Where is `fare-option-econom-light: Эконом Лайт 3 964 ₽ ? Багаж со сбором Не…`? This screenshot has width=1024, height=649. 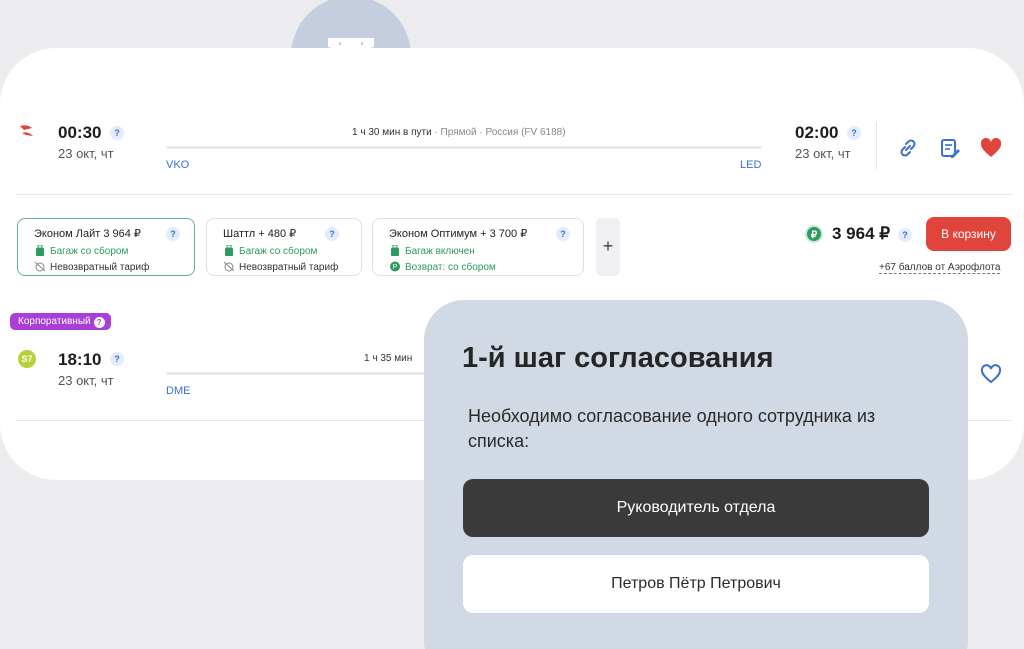 fare-option-econom-light: Эконом Лайт 3 964 ₽ ? Багаж со сбором Не… is located at coordinates (106, 247).